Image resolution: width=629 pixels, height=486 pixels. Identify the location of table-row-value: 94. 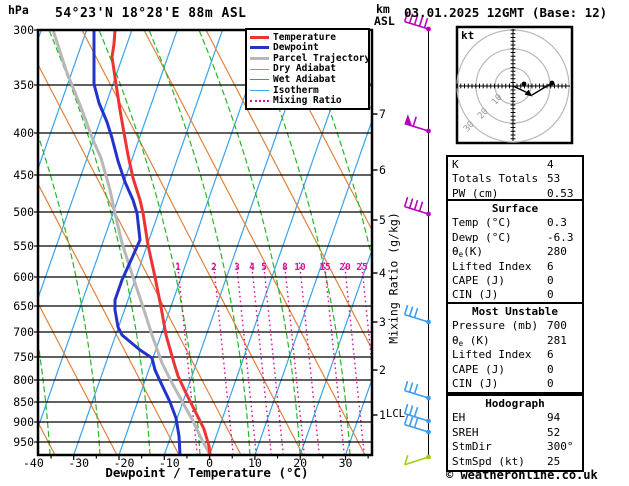
(554, 418).